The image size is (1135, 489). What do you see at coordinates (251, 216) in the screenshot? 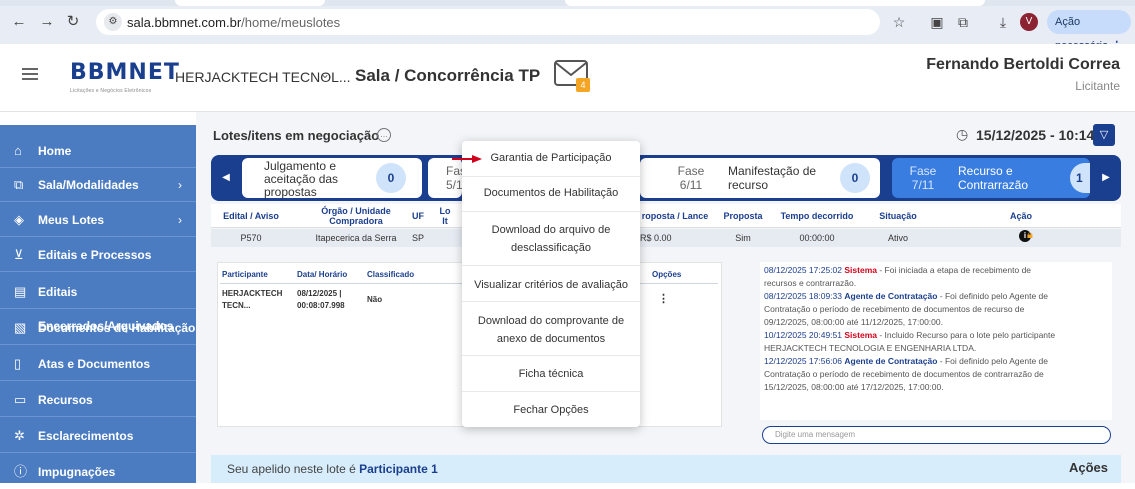
I see `column-header: Edital / Aviso` at bounding box center [251, 216].